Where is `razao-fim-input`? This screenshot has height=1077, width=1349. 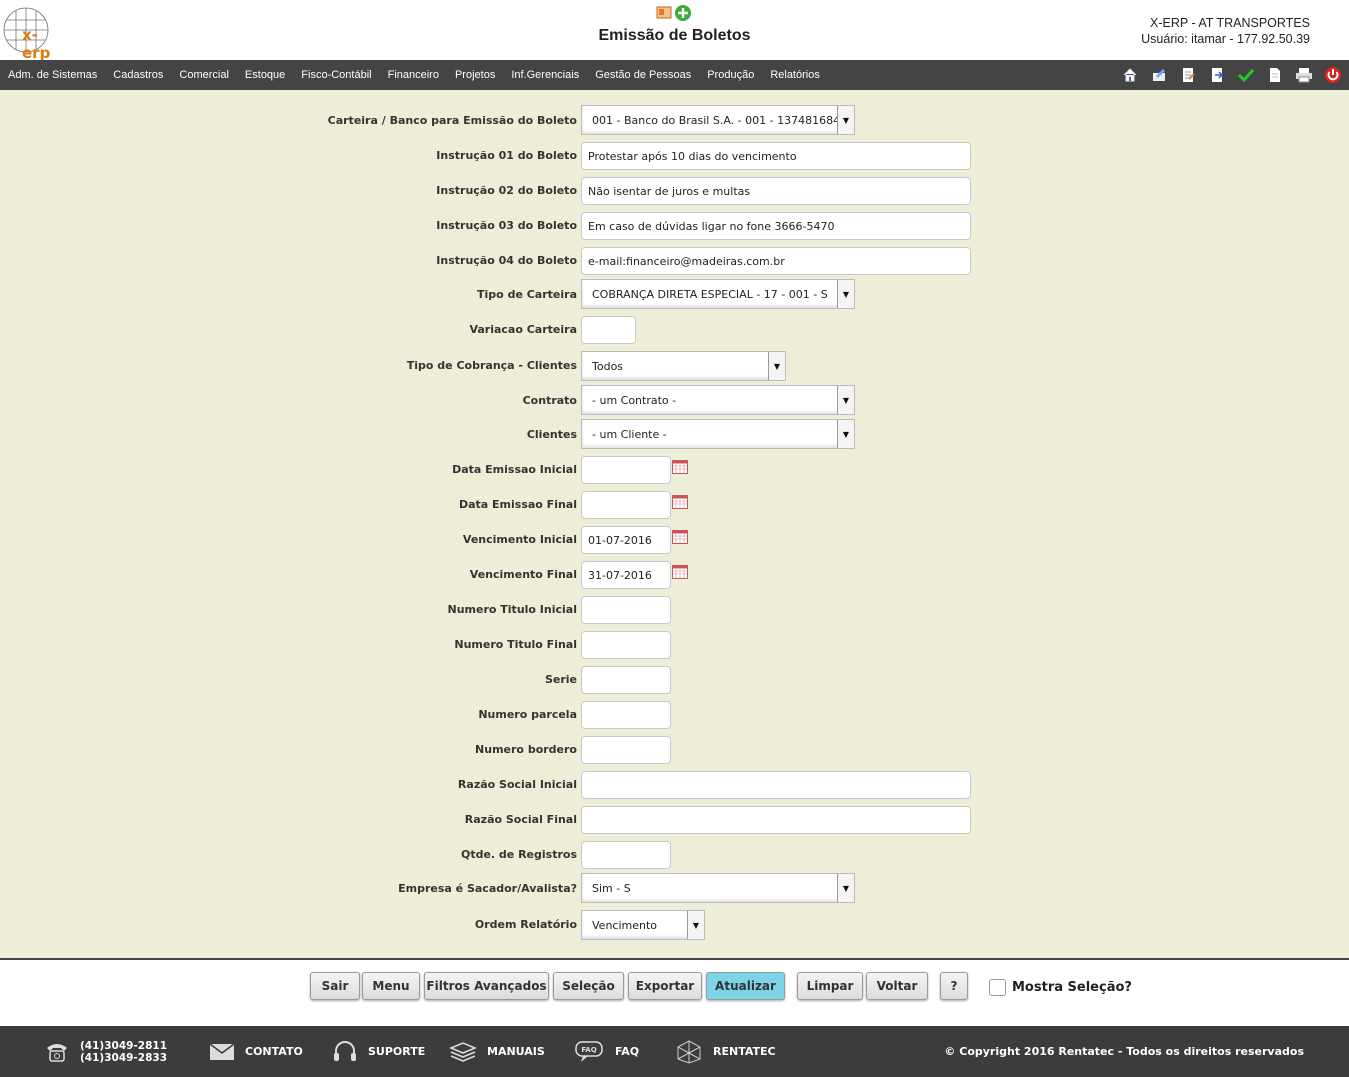
razao-fim-input is located at coordinates (776, 820).